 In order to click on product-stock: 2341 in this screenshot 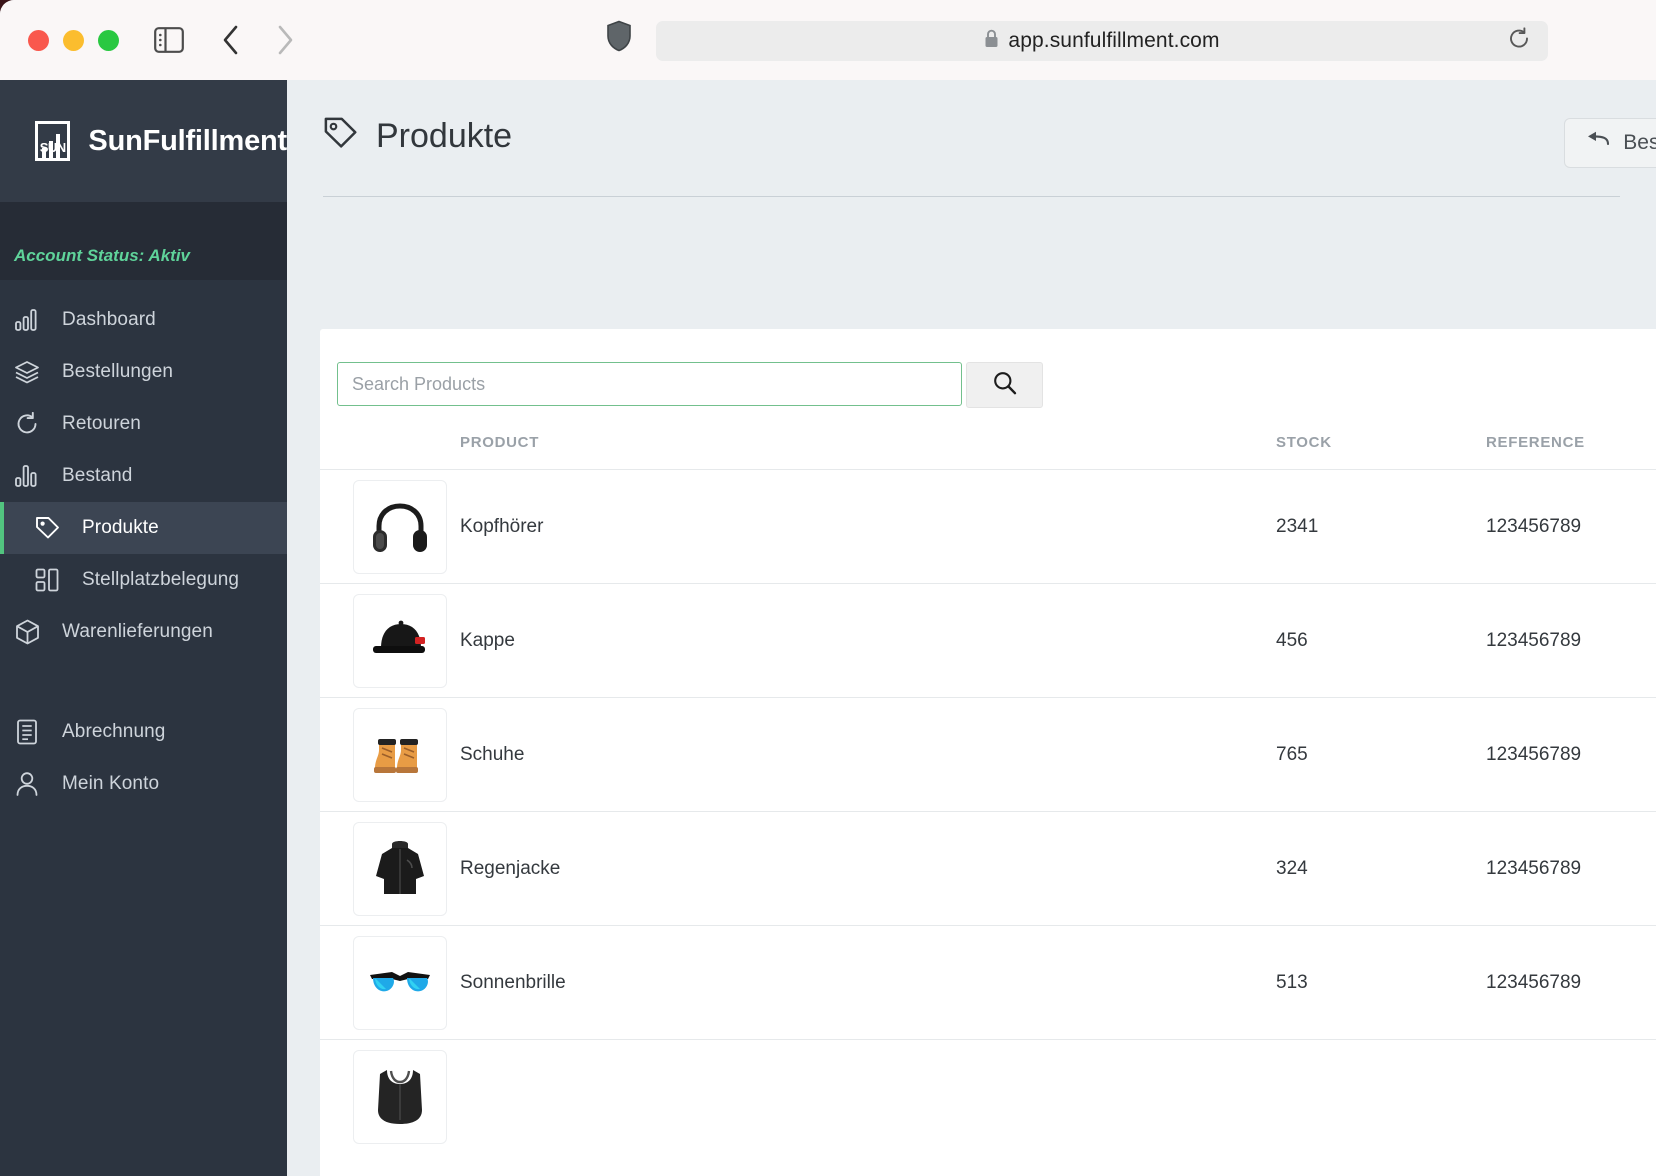, I will do `click(1381, 526)`.